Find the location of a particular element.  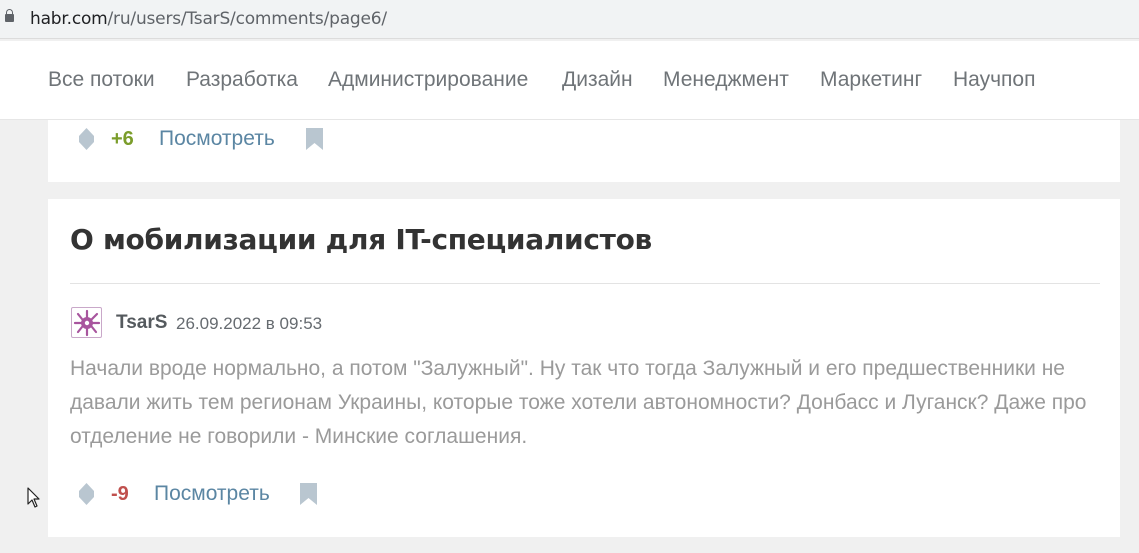

comment-card: +6 Посмотреть is located at coordinates (584, 151).